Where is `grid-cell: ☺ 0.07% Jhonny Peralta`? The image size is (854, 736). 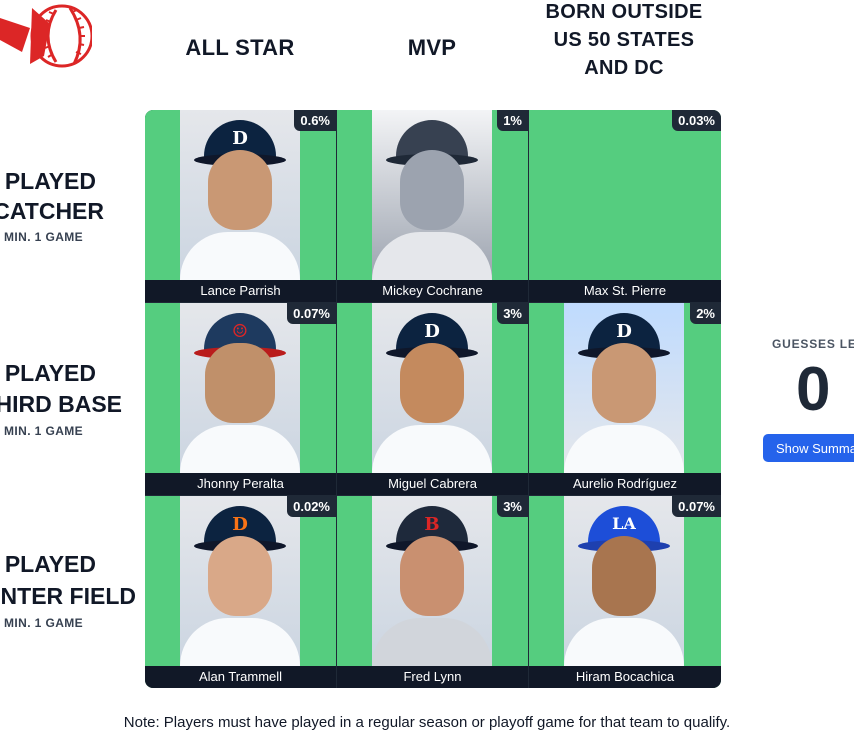 grid-cell: ☺ 0.07% Jhonny Peralta is located at coordinates (240, 399).